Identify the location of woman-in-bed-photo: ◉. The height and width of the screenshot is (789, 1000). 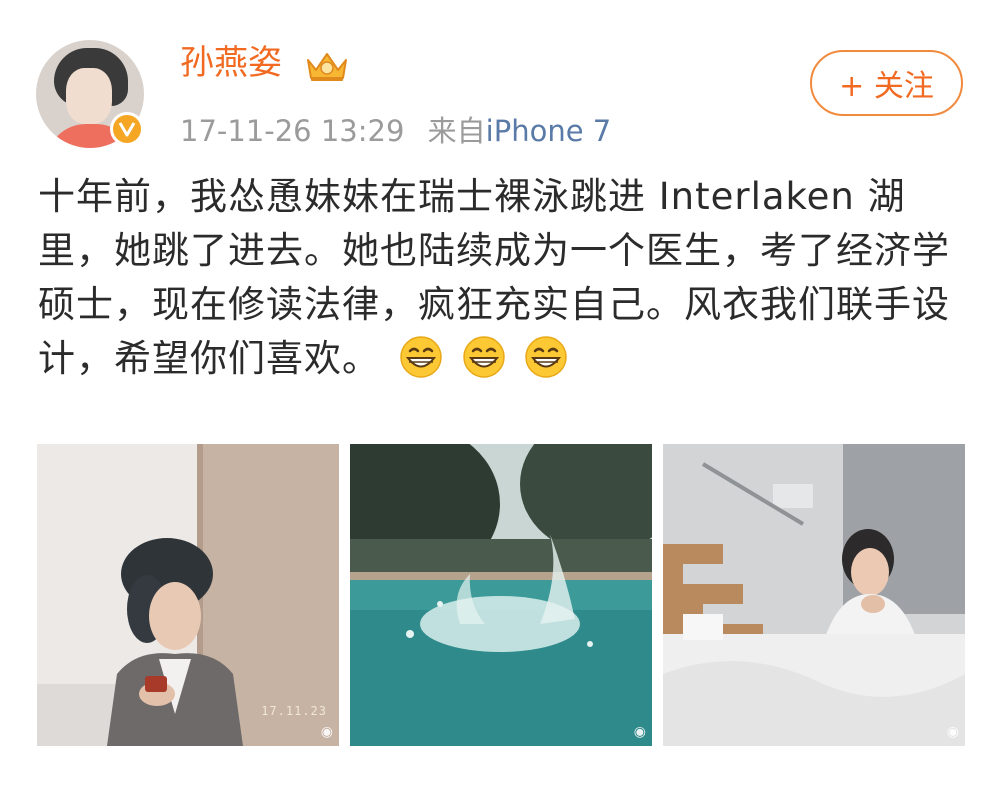
(814, 595).